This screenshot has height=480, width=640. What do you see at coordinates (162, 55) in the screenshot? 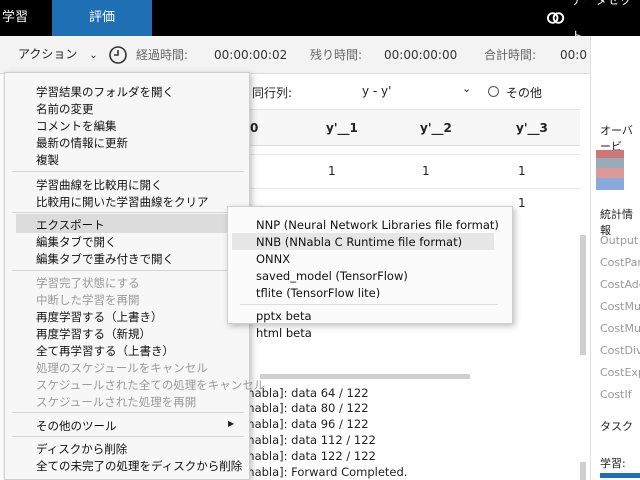
I see `elapsed-label: 経過時間:` at bounding box center [162, 55].